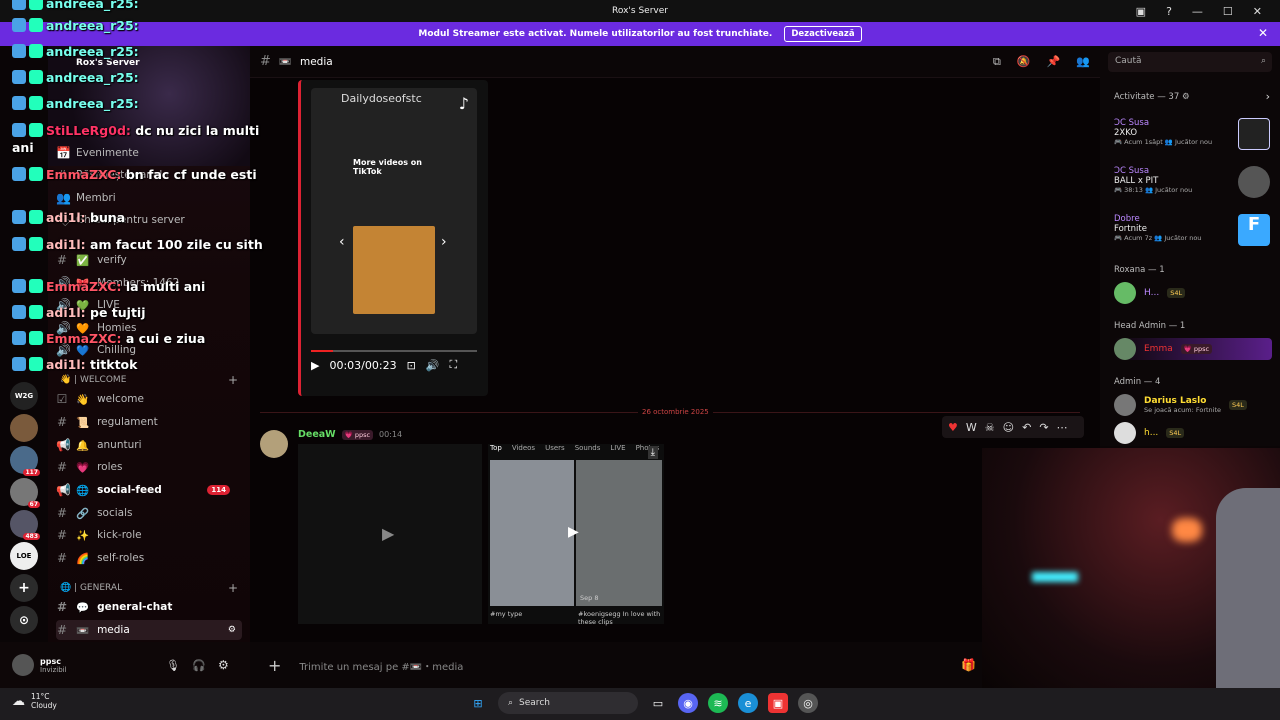 The width and height of the screenshot is (1280, 720). I want to click on server-icon-3: 117, so click(25, 461).